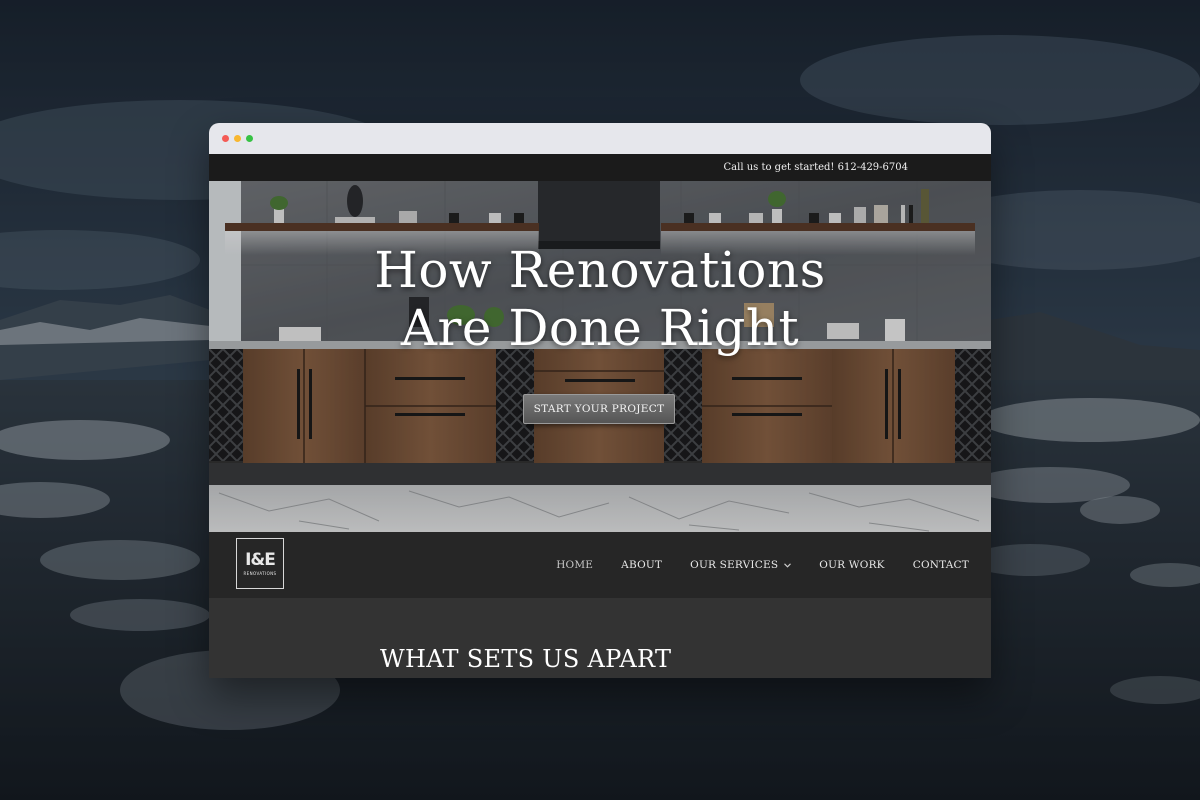 The width and height of the screenshot is (1200, 800). I want to click on nav-item-contact: CONTACT, so click(941, 565).